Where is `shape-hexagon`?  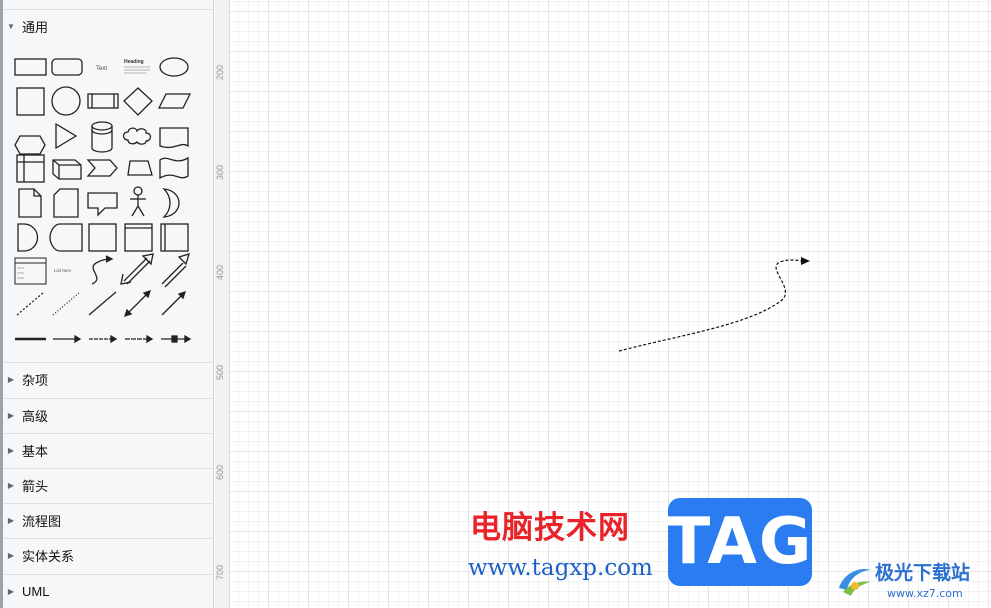
shape-hexagon is located at coordinates (30, 145).